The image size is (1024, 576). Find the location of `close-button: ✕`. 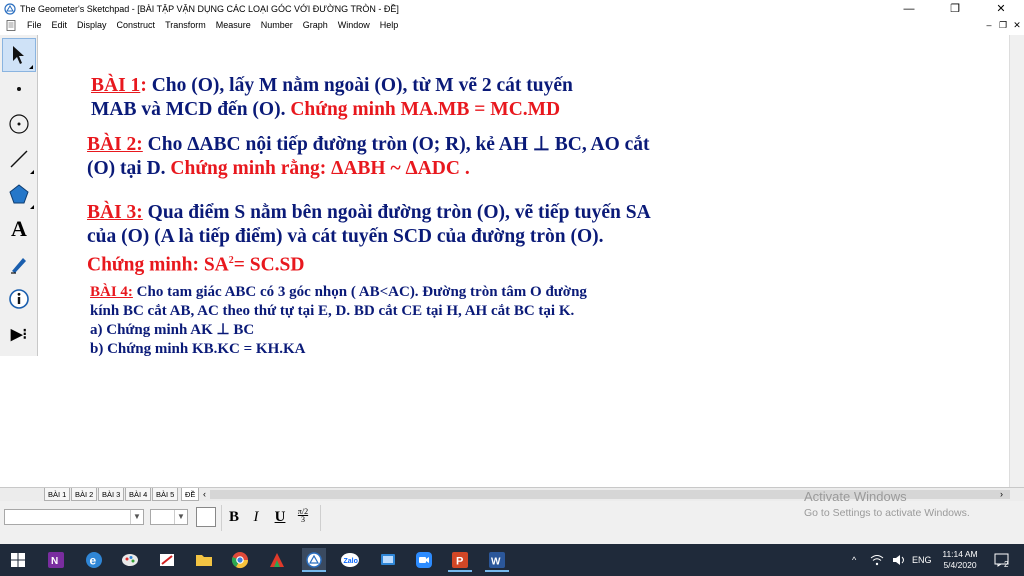

close-button: ✕ is located at coordinates (1001, 8).